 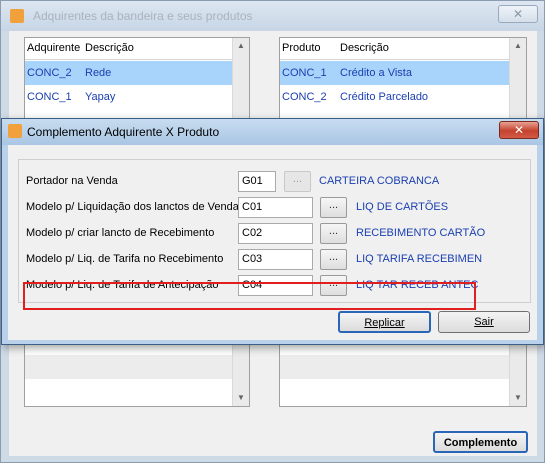 What do you see at coordinates (480, 442) in the screenshot?
I see `complemento-button: Complemento` at bounding box center [480, 442].